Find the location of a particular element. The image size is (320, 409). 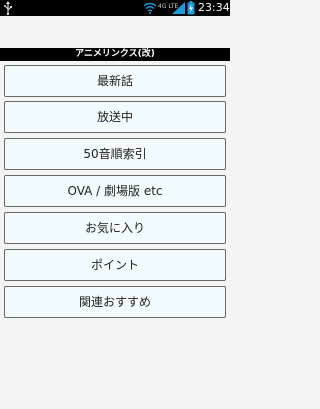

signal-icon is located at coordinates (178, 8).